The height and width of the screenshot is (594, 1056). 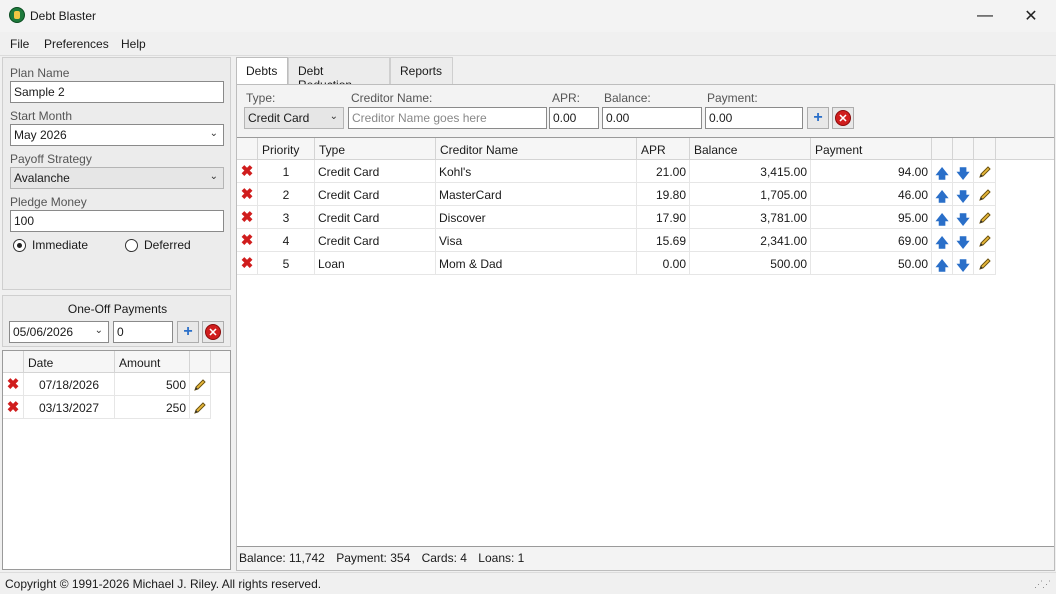 I want to click on summary-loans: Loans: 1, so click(x=501, y=558).